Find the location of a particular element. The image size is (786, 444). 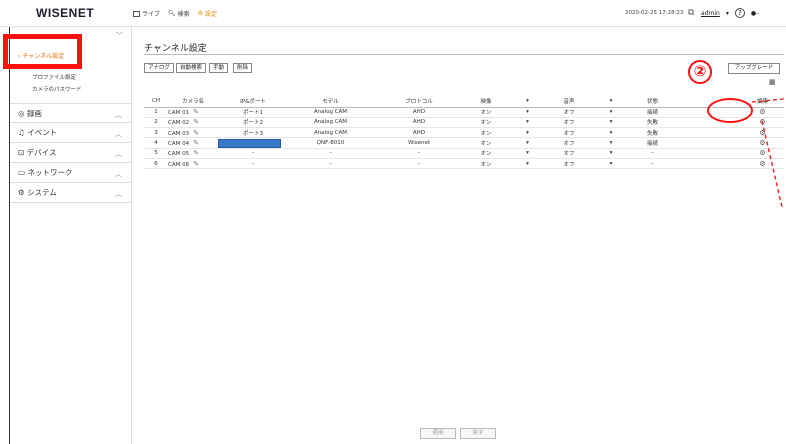

nav-search: 🔍︎ 検索 is located at coordinates (179, 13).